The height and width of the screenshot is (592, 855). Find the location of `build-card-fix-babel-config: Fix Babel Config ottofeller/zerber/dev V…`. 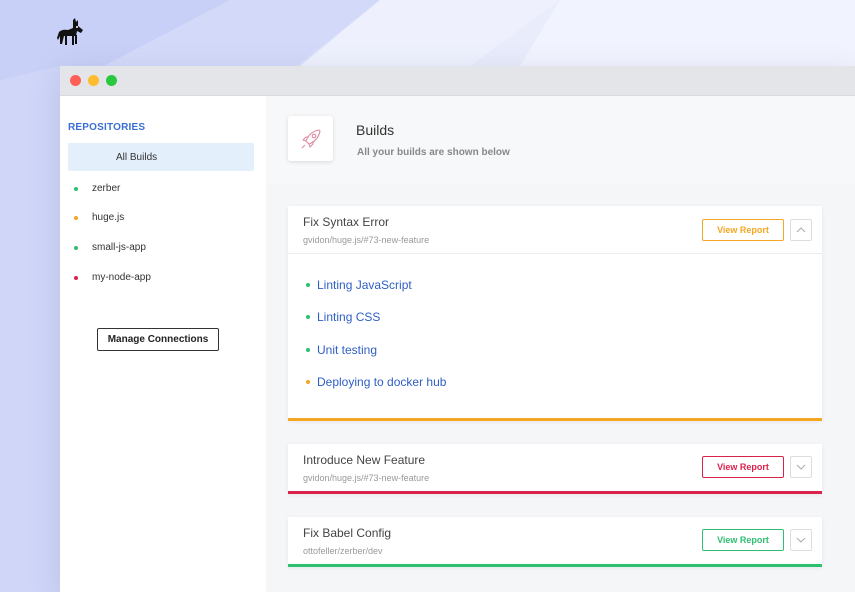

build-card-fix-babel-config: Fix Babel Config ottofeller/zerber/dev V… is located at coordinates (555, 542).